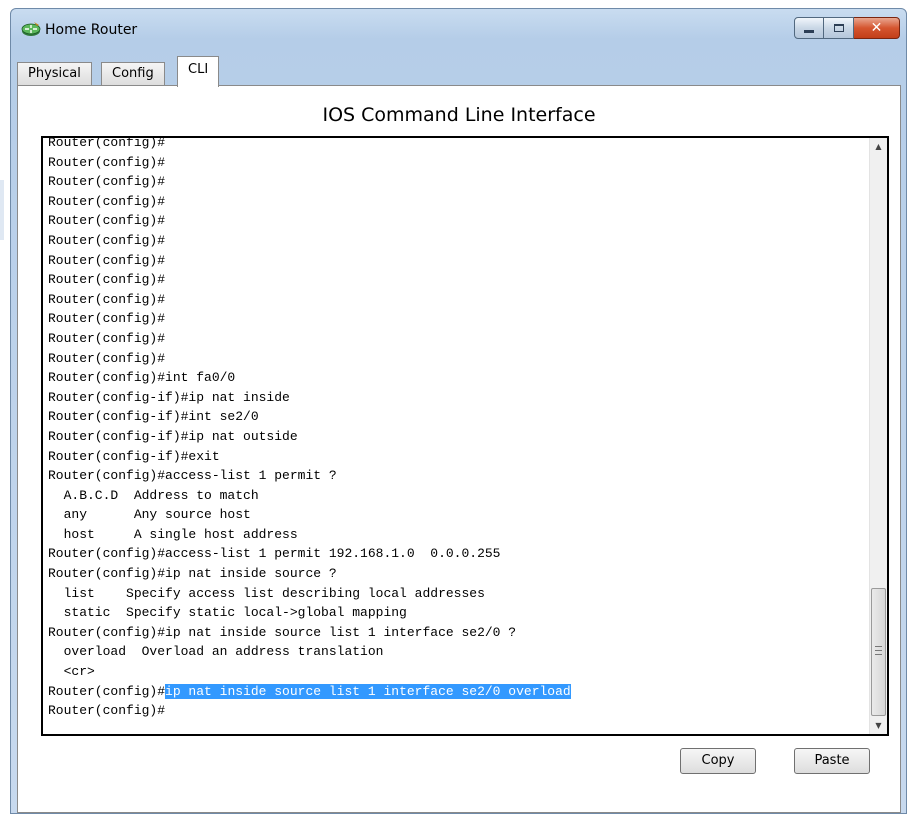 This screenshot has width=907, height=818. I want to click on maximize-icon, so click(838, 28).